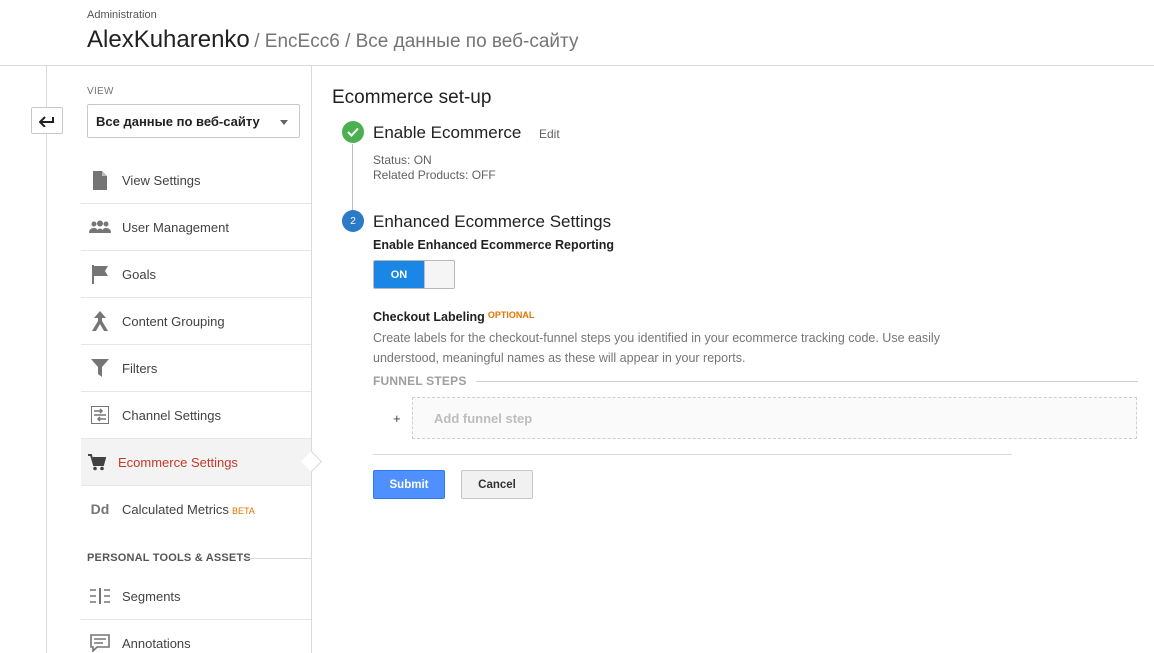  What do you see at coordinates (100, 91) in the screenshot?
I see `view-label: VIEW` at bounding box center [100, 91].